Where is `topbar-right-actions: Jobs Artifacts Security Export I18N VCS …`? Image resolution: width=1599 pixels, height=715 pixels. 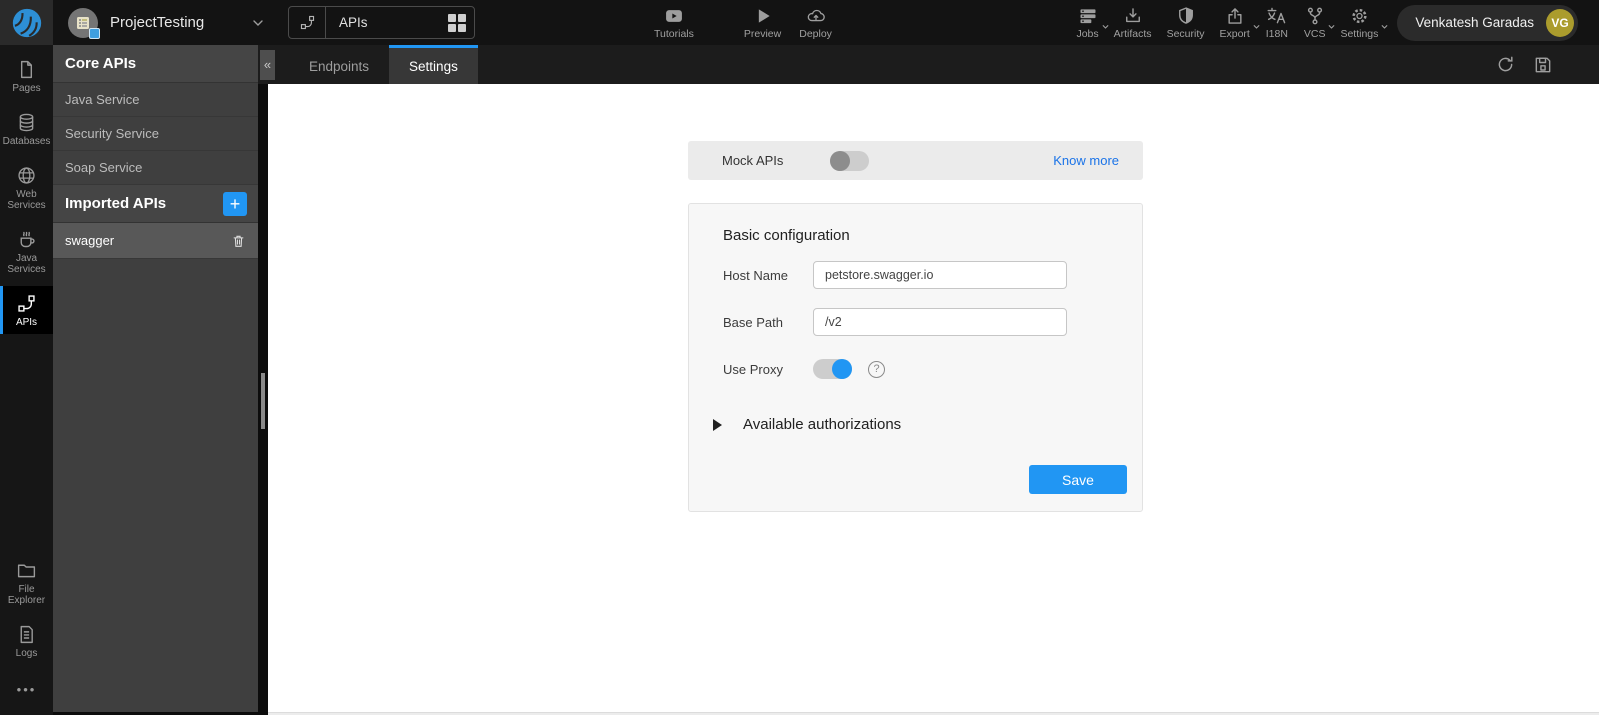 topbar-right-actions: Jobs Artifacts Security Export I18N VCS … is located at coordinates (1332, 22).